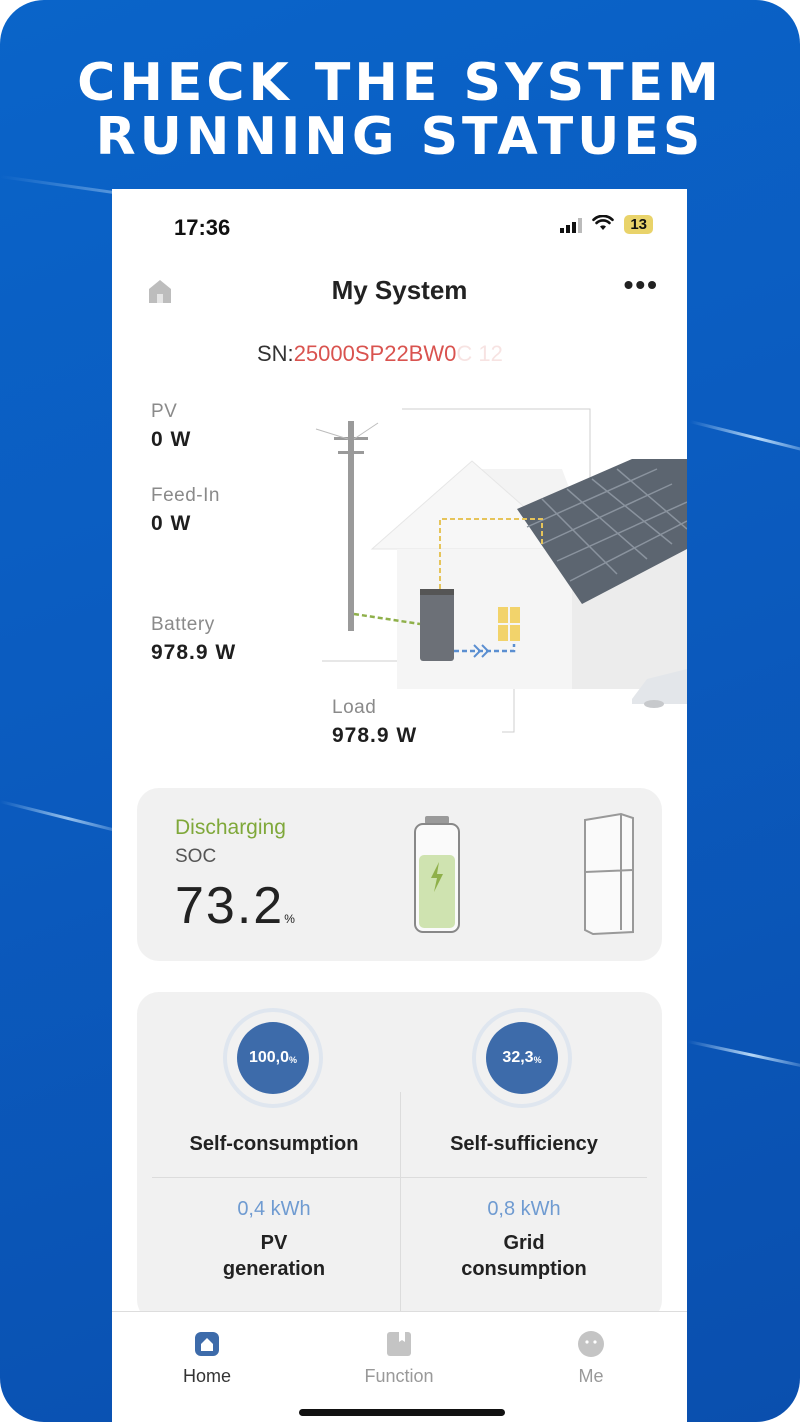 The height and width of the screenshot is (1422, 800). Describe the element at coordinates (591, 1344) in the screenshot. I see `me-tab-icon` at that location.